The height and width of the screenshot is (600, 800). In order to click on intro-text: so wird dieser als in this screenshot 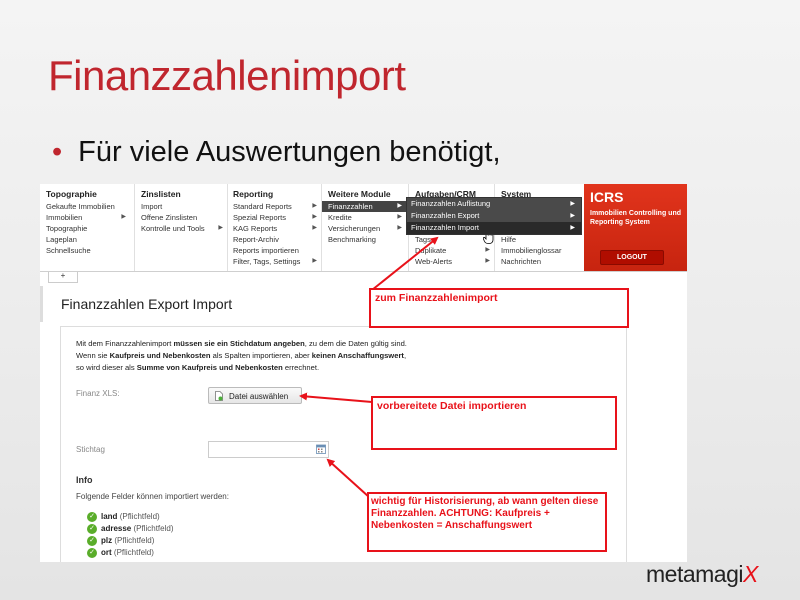, I will do `click(106, 367)`.